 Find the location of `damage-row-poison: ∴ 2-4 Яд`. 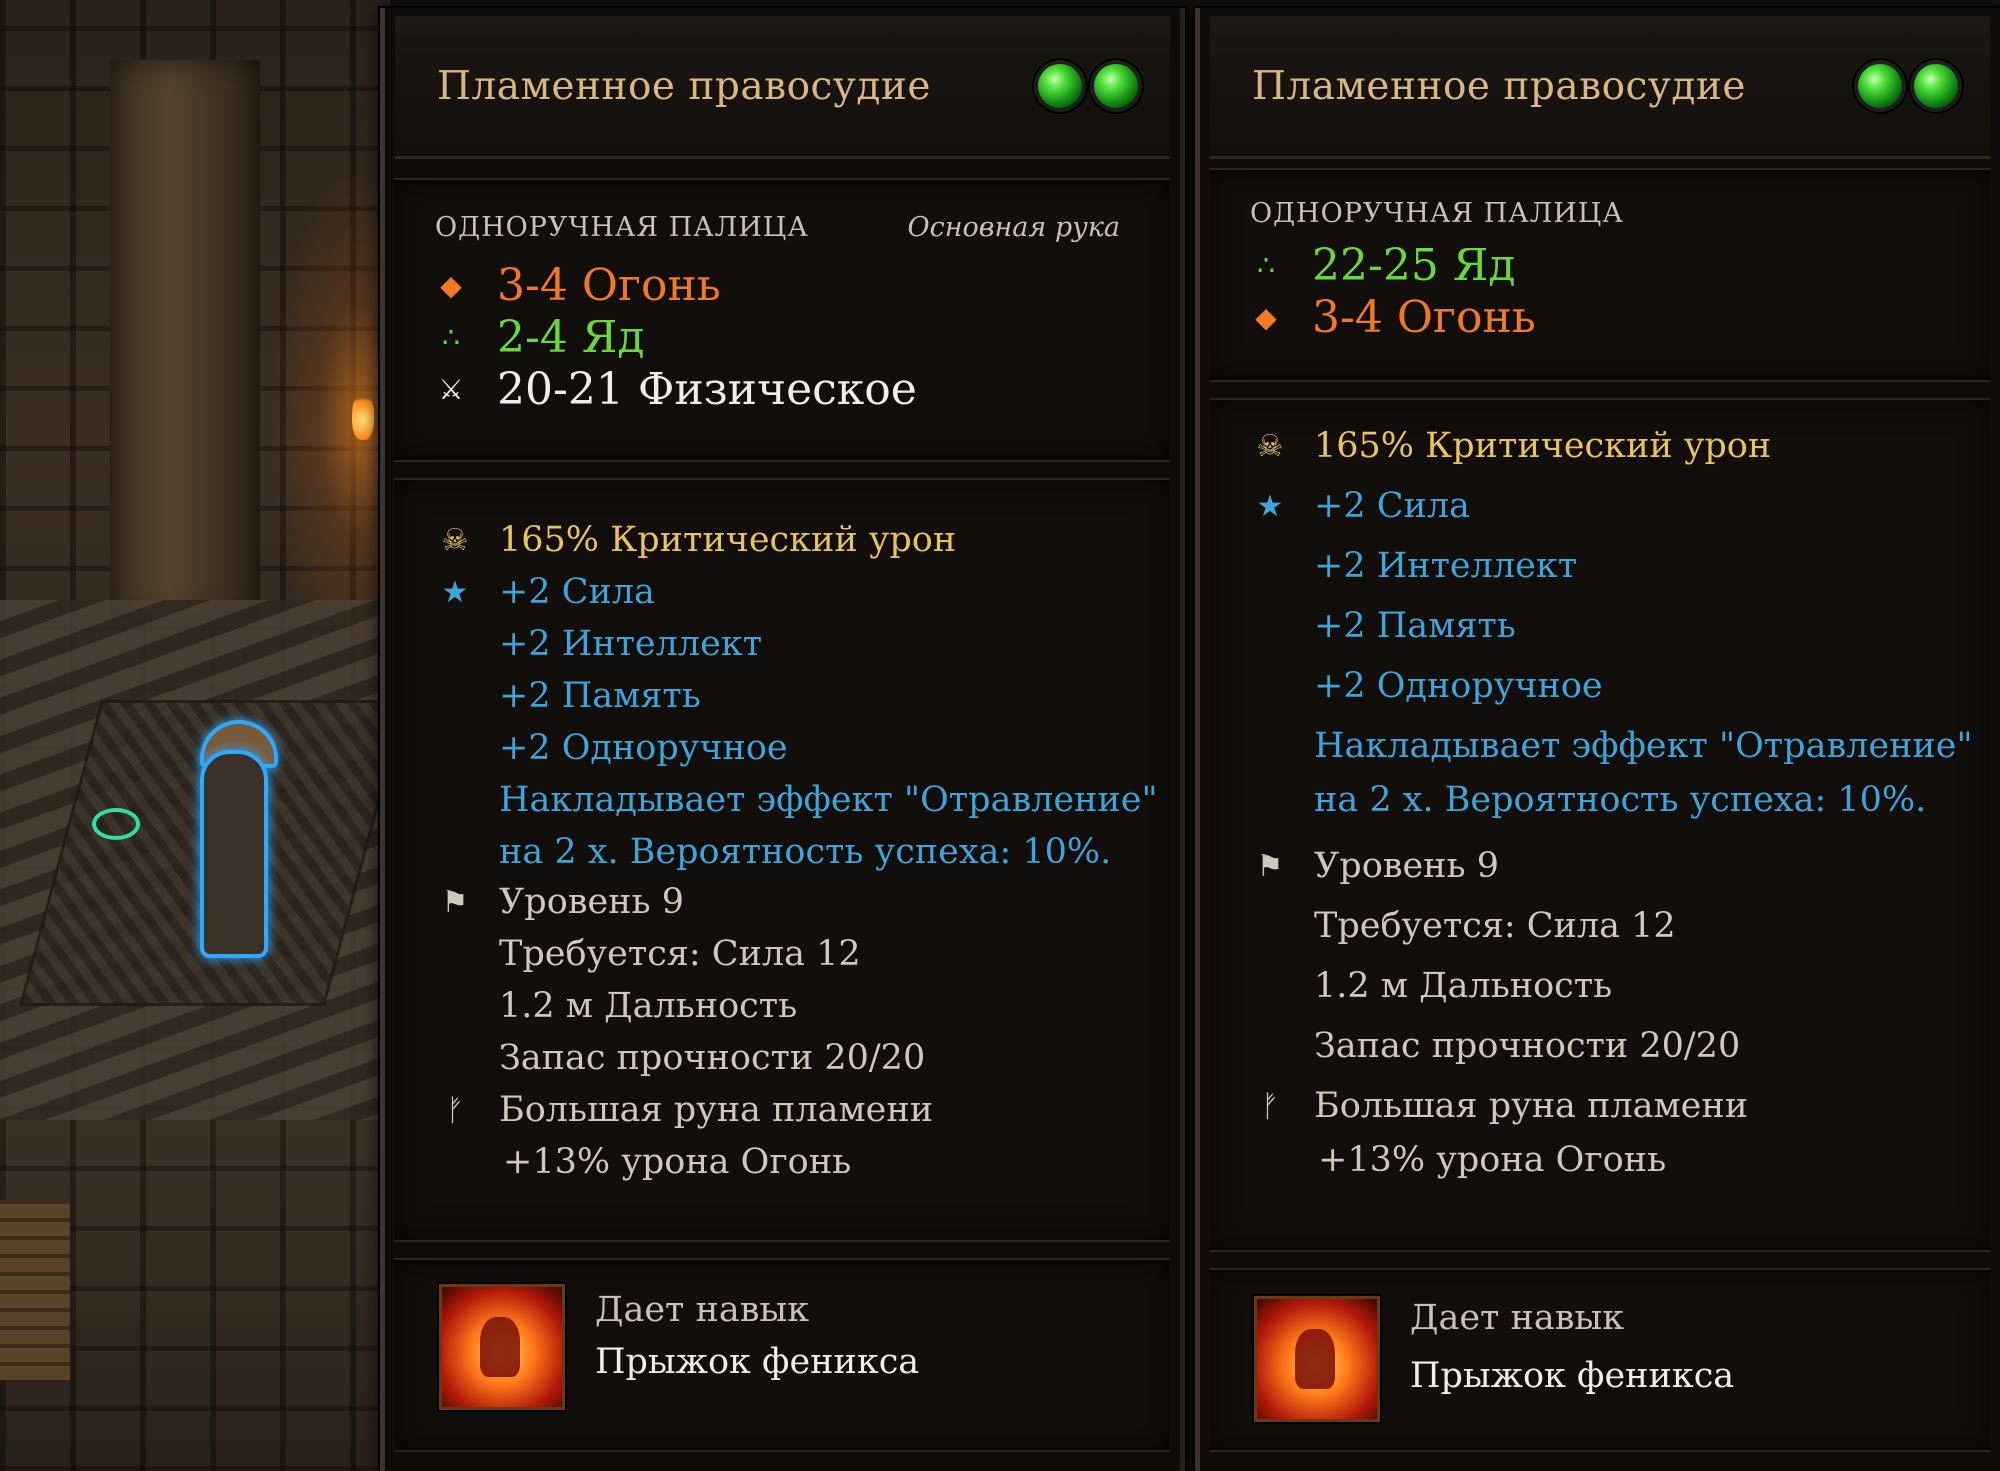

damage-row-poison: ∴ 2-4 Яд is located at coordinates (539, 337).